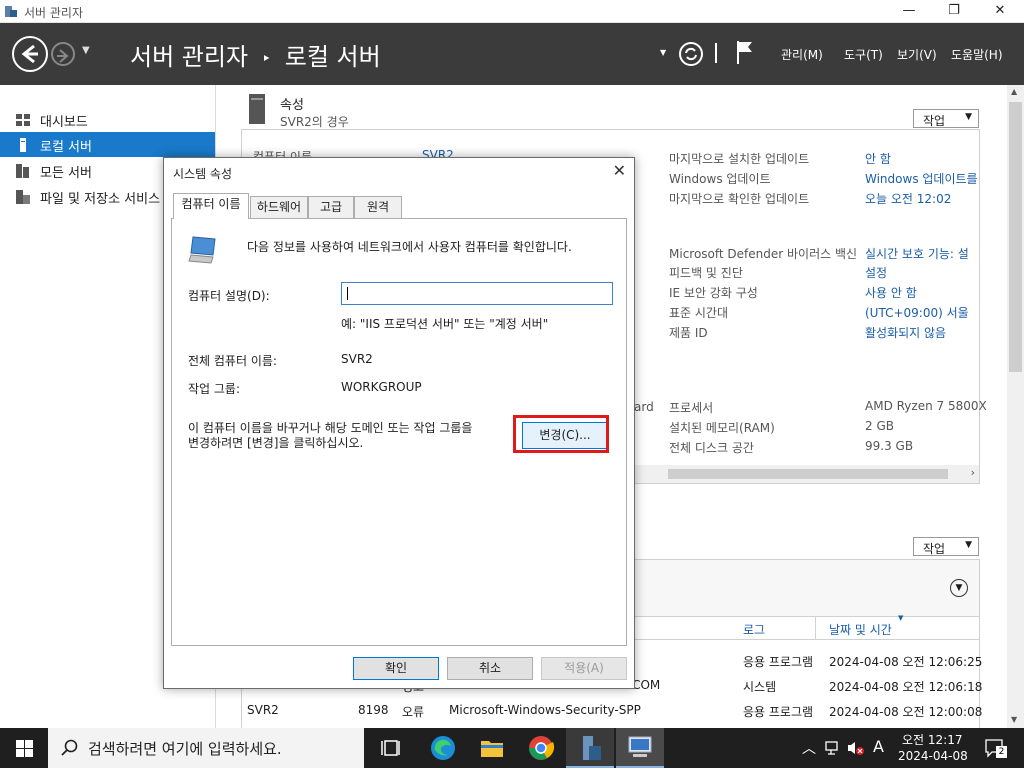 The width and height of the screenshot is (1024, 768). I want to click on forward-button, so click(63, 54).